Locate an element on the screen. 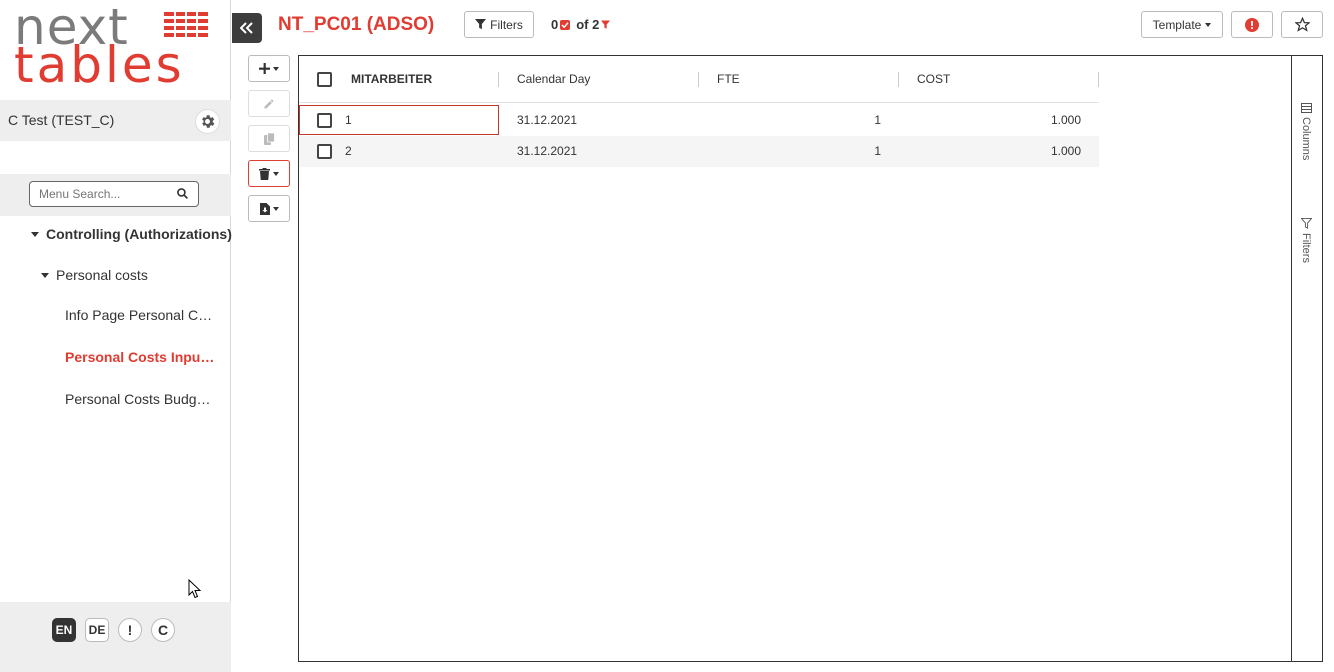 The height and width of the screenshot is (672, 1334). filters-button: Filters is located at coordinates (499, 24).